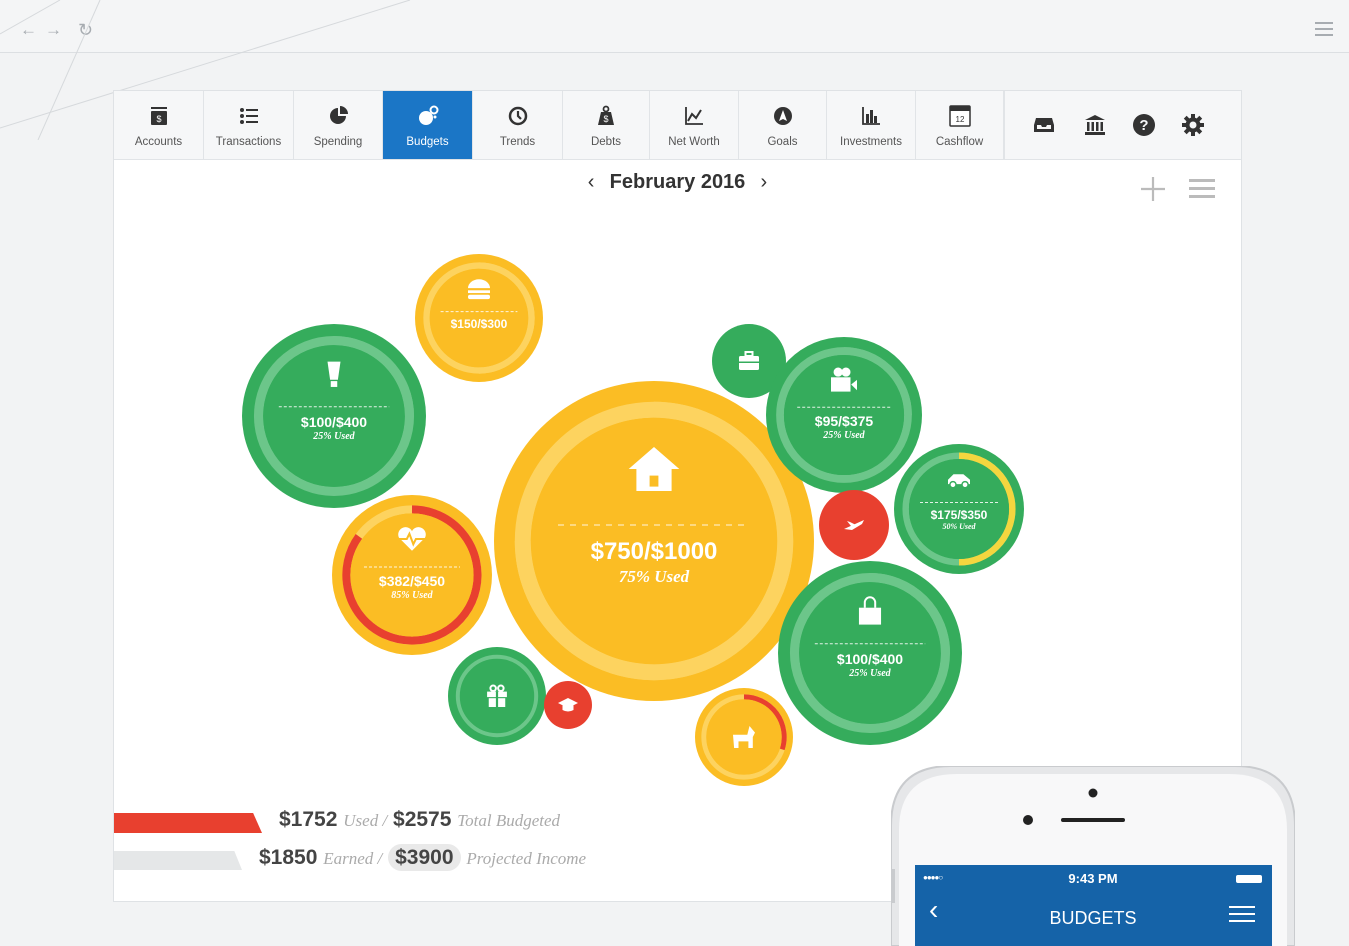 Image resolution: width=1349 pixels, height=946 pixels. Describe the element at coordinates (1249, 879) in the screenshot. I see `battery-icon` at that location.